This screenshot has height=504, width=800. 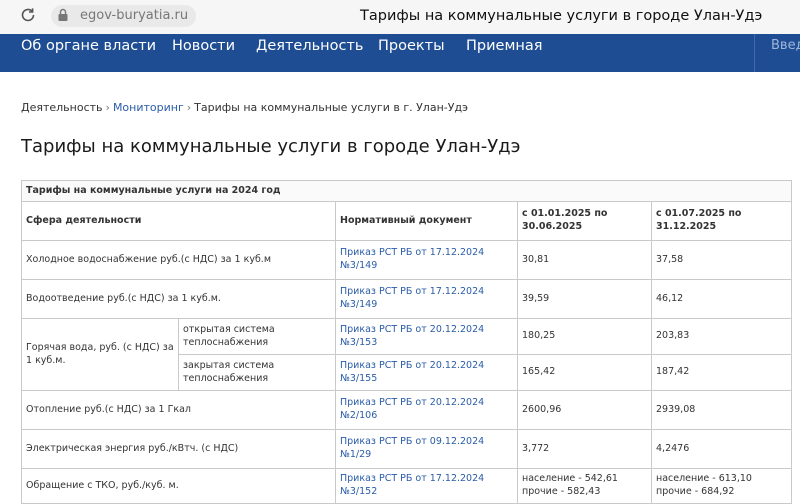 What do you see at coordinates (62, 107) in the screenshot?
I see `breadcrumb-item-activity: Деятельность` at bounding box center [62, 107].